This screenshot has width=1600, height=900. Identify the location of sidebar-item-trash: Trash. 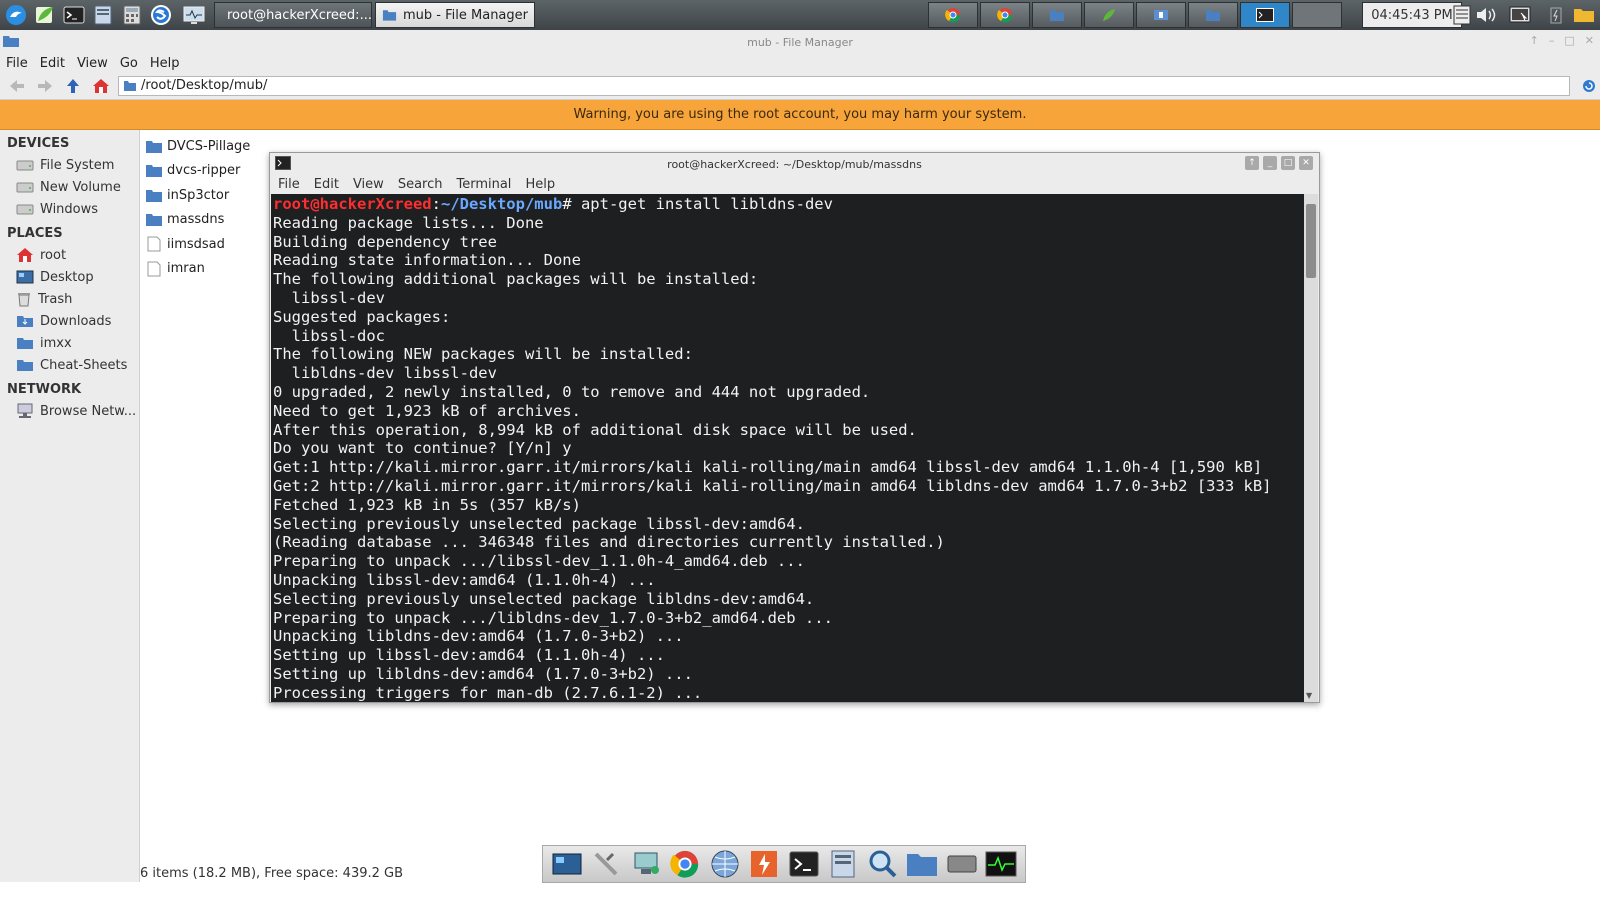
(69, 299).